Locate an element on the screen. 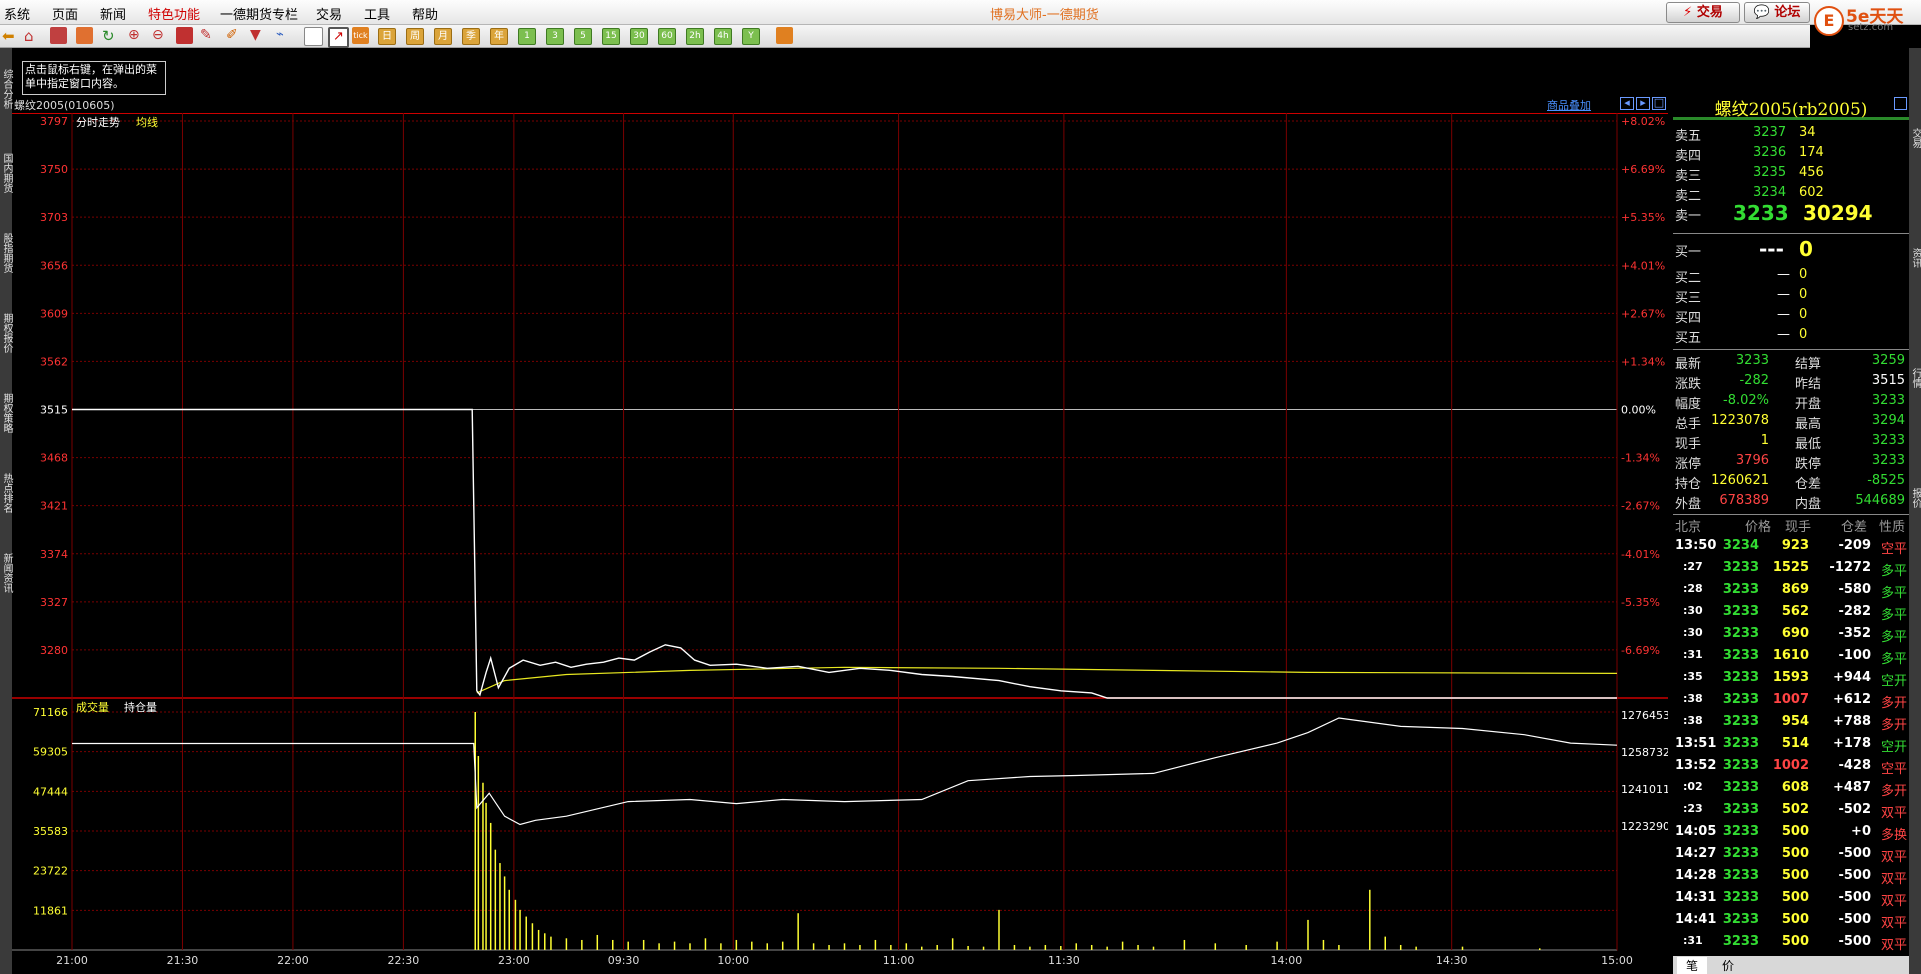 This screenshot has height=974, width=1921. filter-icon: ▼ is located at coordinates (258, 35).